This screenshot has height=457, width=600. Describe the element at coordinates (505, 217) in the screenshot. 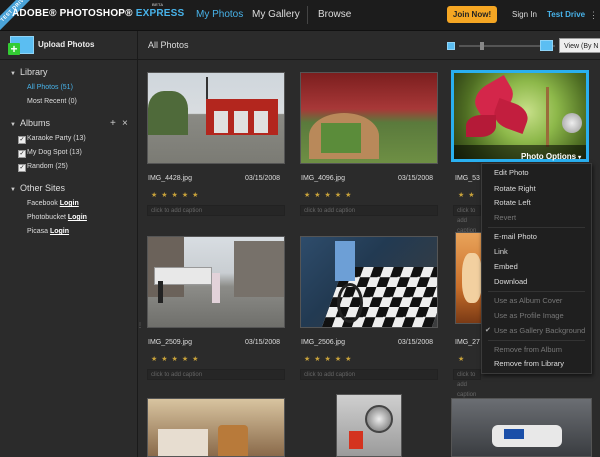

I see `menu-item-revert: Revert` at that location.